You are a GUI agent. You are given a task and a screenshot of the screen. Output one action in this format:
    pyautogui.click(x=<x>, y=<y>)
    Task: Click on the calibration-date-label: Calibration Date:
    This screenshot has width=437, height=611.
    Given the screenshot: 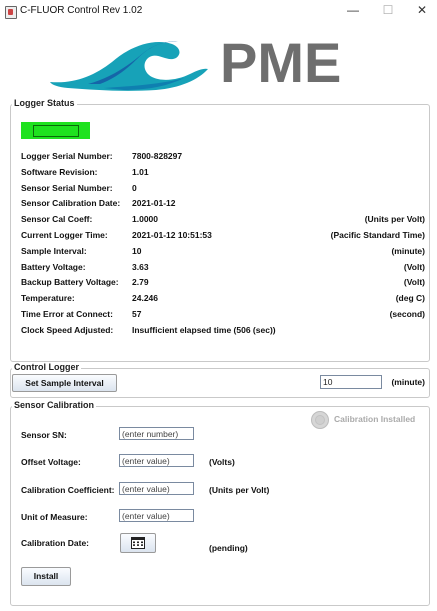 What is the action you would take?
    pyautogui.click(x=55, y=543)
    